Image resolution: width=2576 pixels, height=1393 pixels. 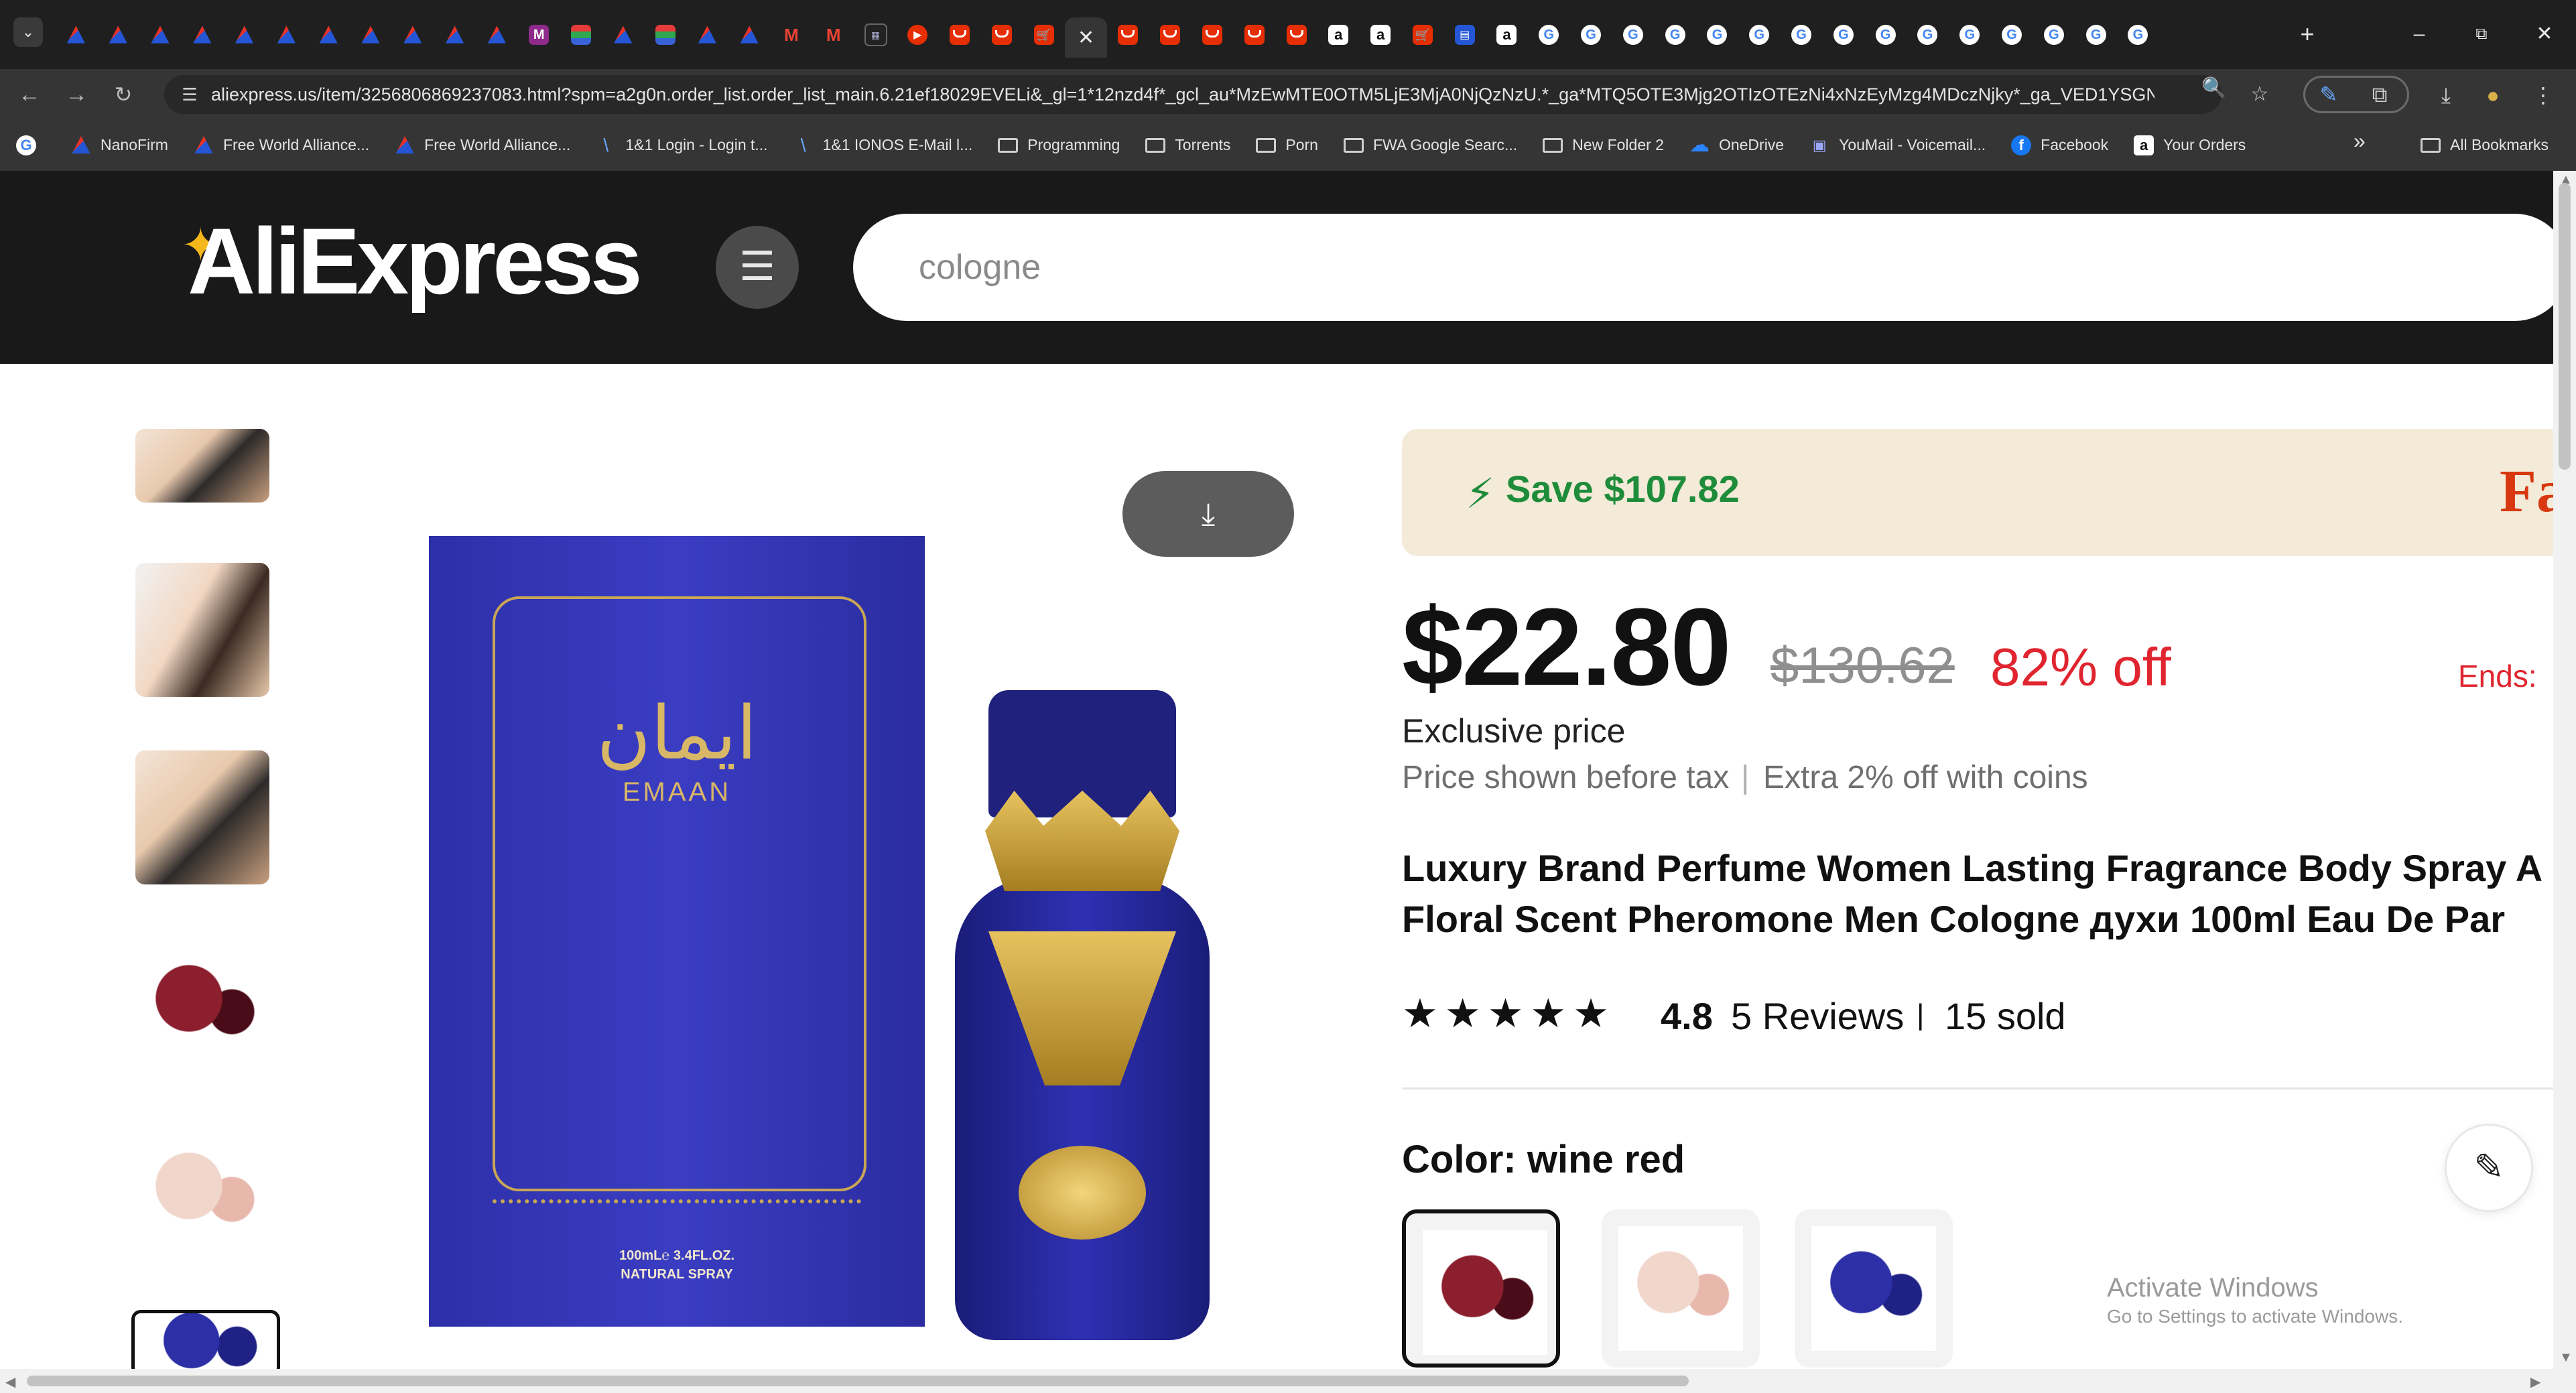 I want to click on download-icon: ⤓, so click(x=2446, y=95).